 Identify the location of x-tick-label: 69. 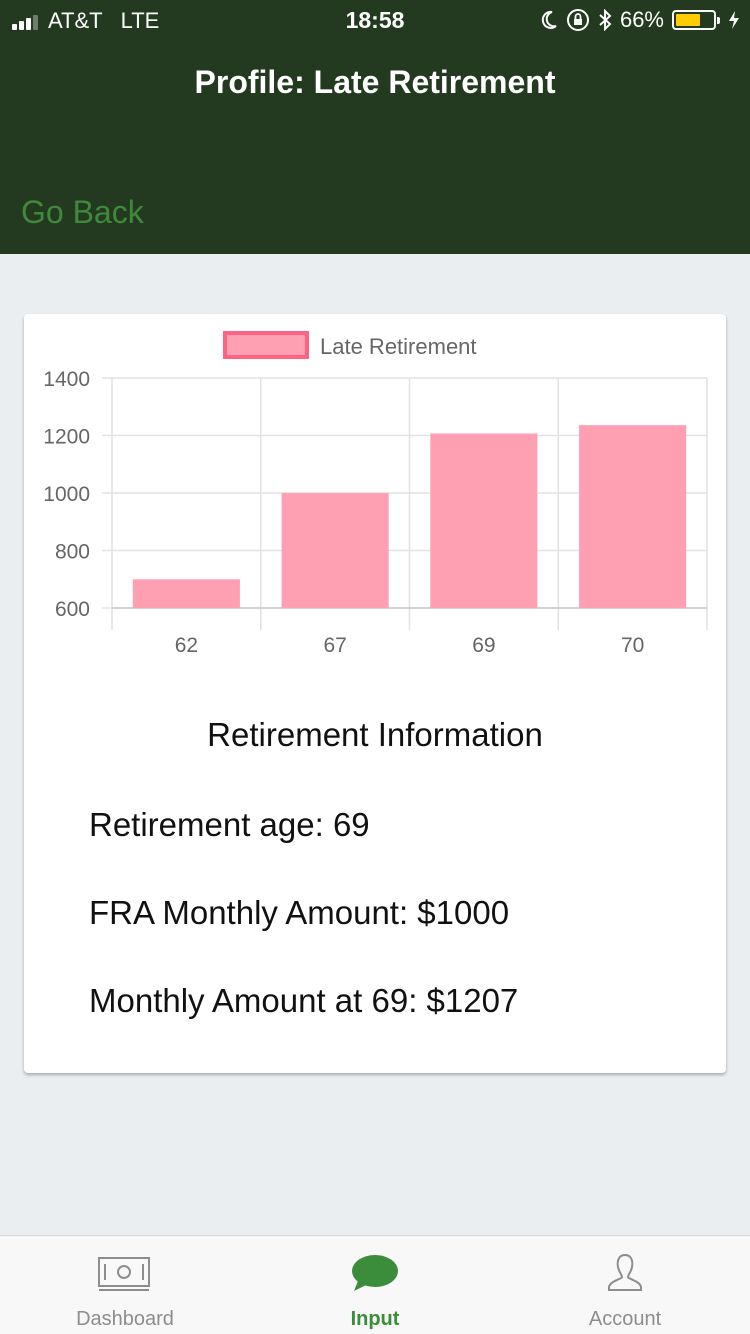
(483, 645).